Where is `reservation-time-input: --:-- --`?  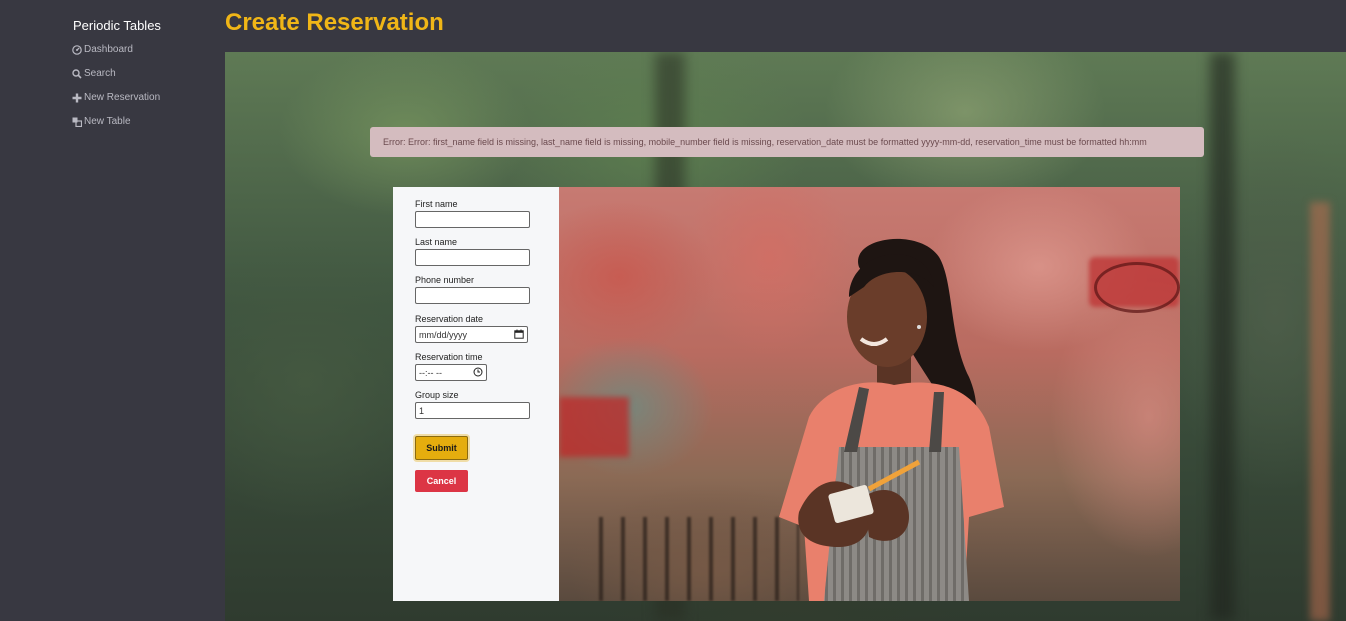
reservation-time-input: --:-- -- is located at coordinates (451, 372).